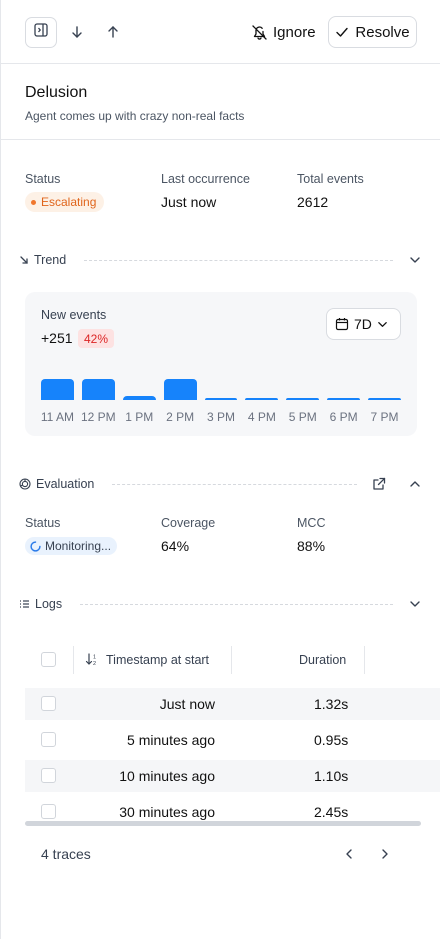  I want to click on row-timestamp: Just now, so click(187, 704).